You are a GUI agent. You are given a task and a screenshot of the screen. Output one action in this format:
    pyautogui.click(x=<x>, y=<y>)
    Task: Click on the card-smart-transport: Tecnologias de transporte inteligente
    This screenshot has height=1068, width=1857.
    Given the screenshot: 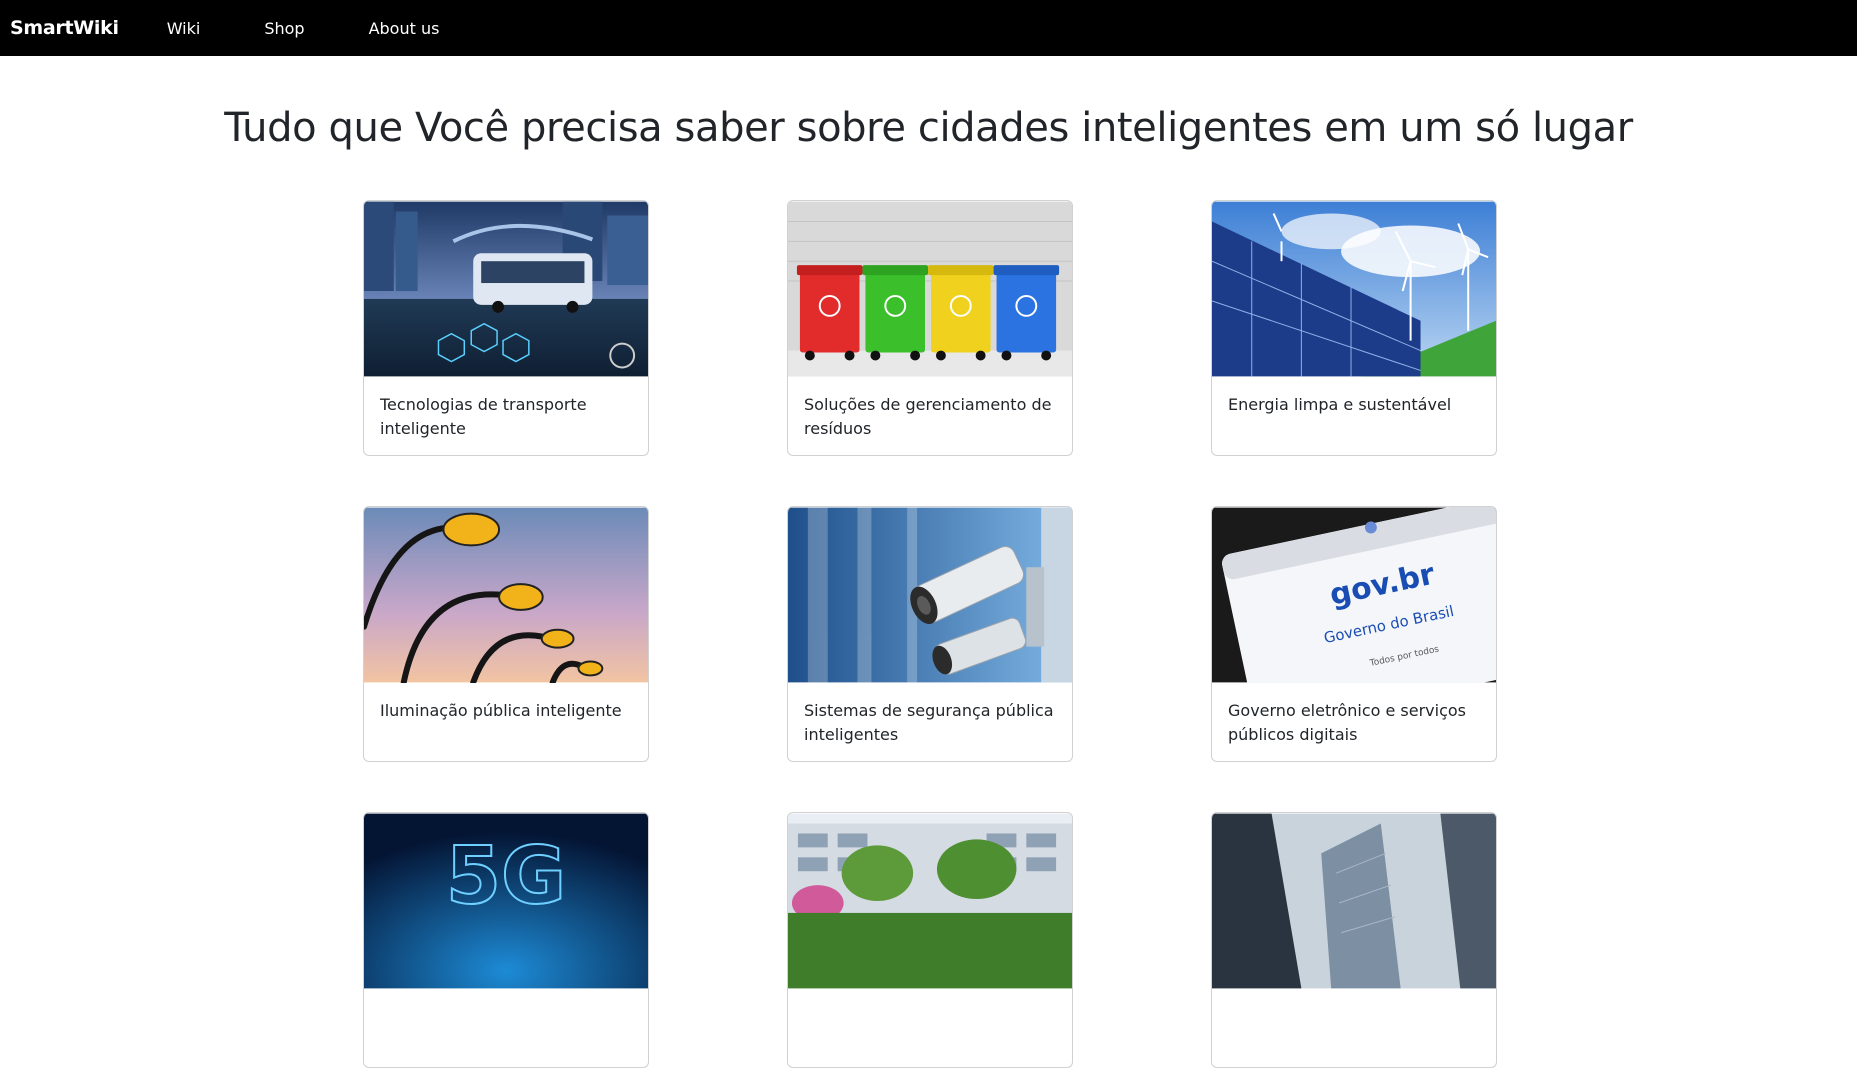 What is the action you would take?
    pyautogui.click(x=506, y=328)
    